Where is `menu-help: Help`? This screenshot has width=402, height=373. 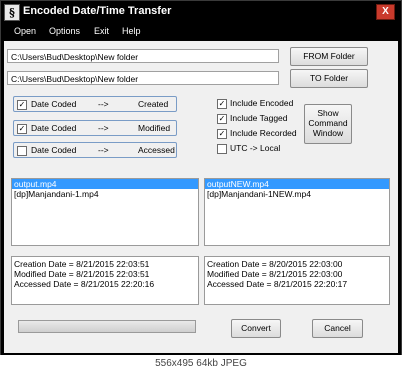
menu-help: Help is located at coordinates (131, 31).